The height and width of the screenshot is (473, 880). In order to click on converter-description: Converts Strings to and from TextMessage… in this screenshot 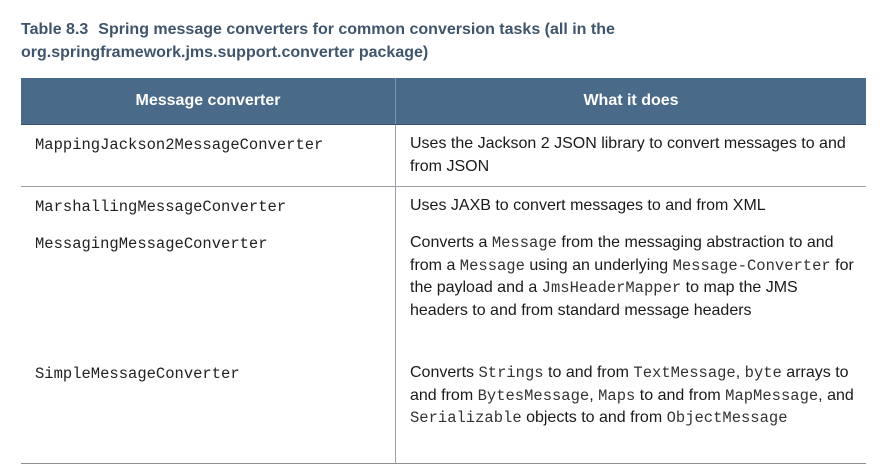, I will do `click(630, 410)`.